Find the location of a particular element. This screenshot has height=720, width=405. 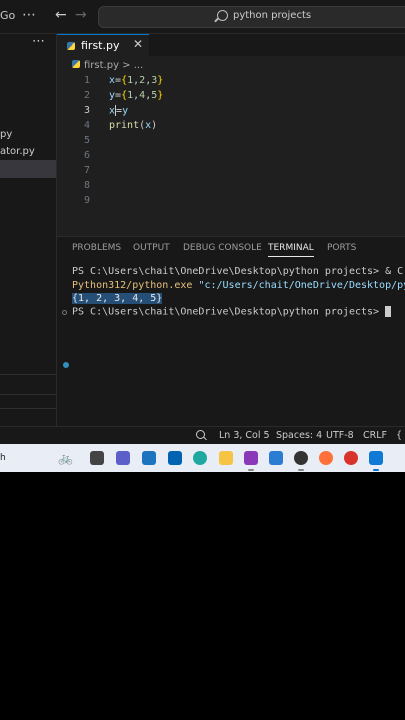

store-icon is located at coordinates (175, 458).